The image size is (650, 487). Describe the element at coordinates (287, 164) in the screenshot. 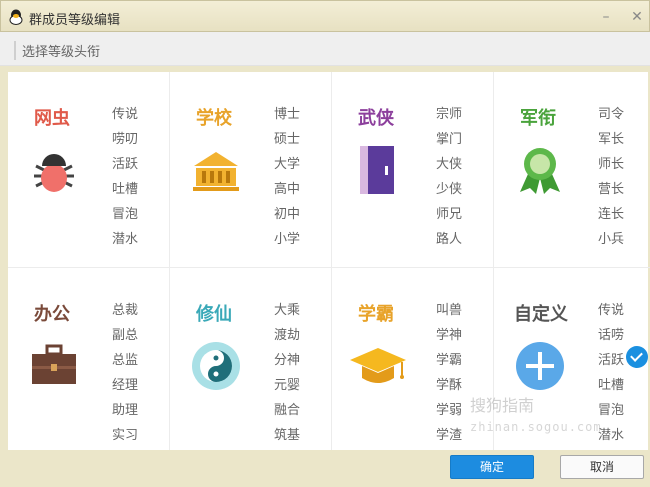

I see `level-item: 大学` at that location.